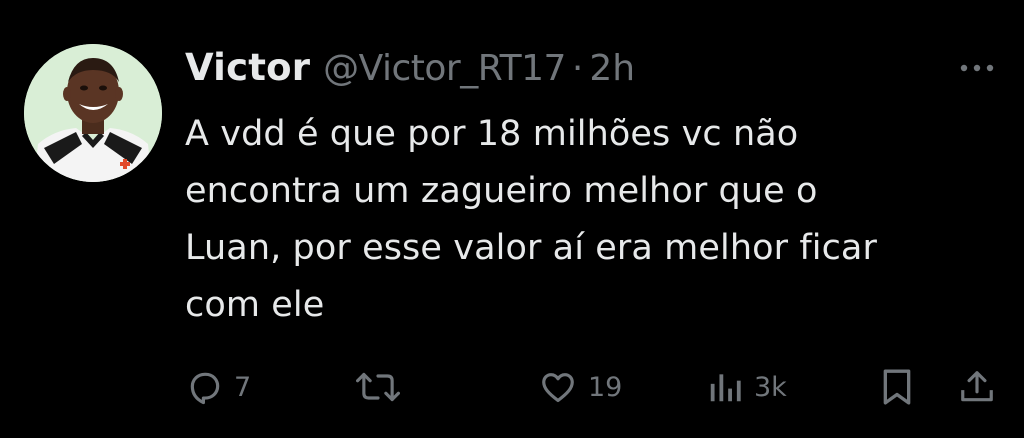 The height and width of the screenshot is (438, 1024). I want to click on bookmark-button, so click(897, 387).